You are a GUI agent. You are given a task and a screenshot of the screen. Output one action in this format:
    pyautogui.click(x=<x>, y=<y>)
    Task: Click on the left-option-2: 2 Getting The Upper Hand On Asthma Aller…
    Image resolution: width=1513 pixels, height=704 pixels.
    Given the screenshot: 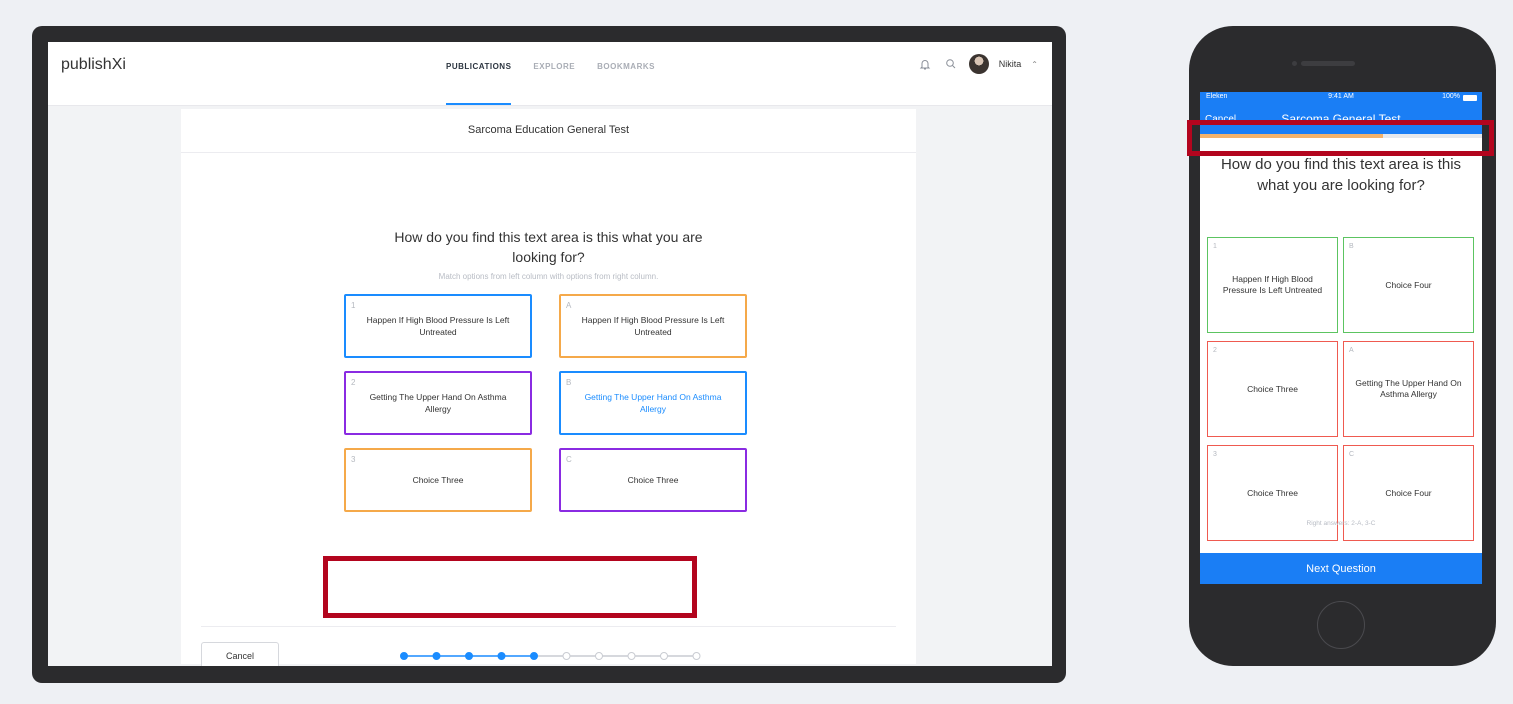 What is the action you would take?
    pyautogui.click(x=438, y=403)
    